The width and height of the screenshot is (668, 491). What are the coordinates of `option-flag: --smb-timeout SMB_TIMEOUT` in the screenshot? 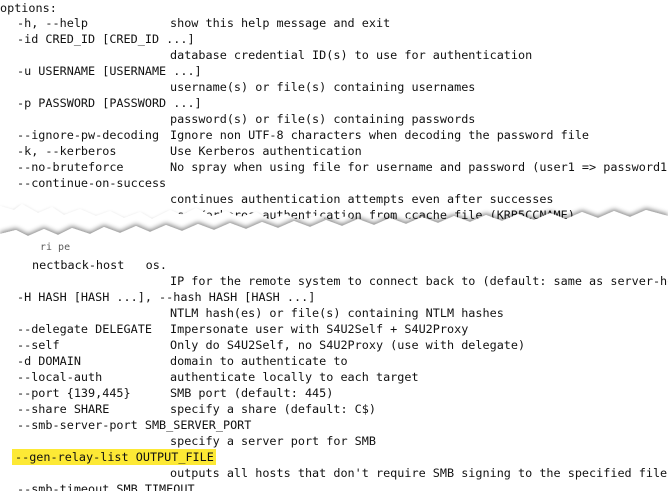 It's located at (106, 486).